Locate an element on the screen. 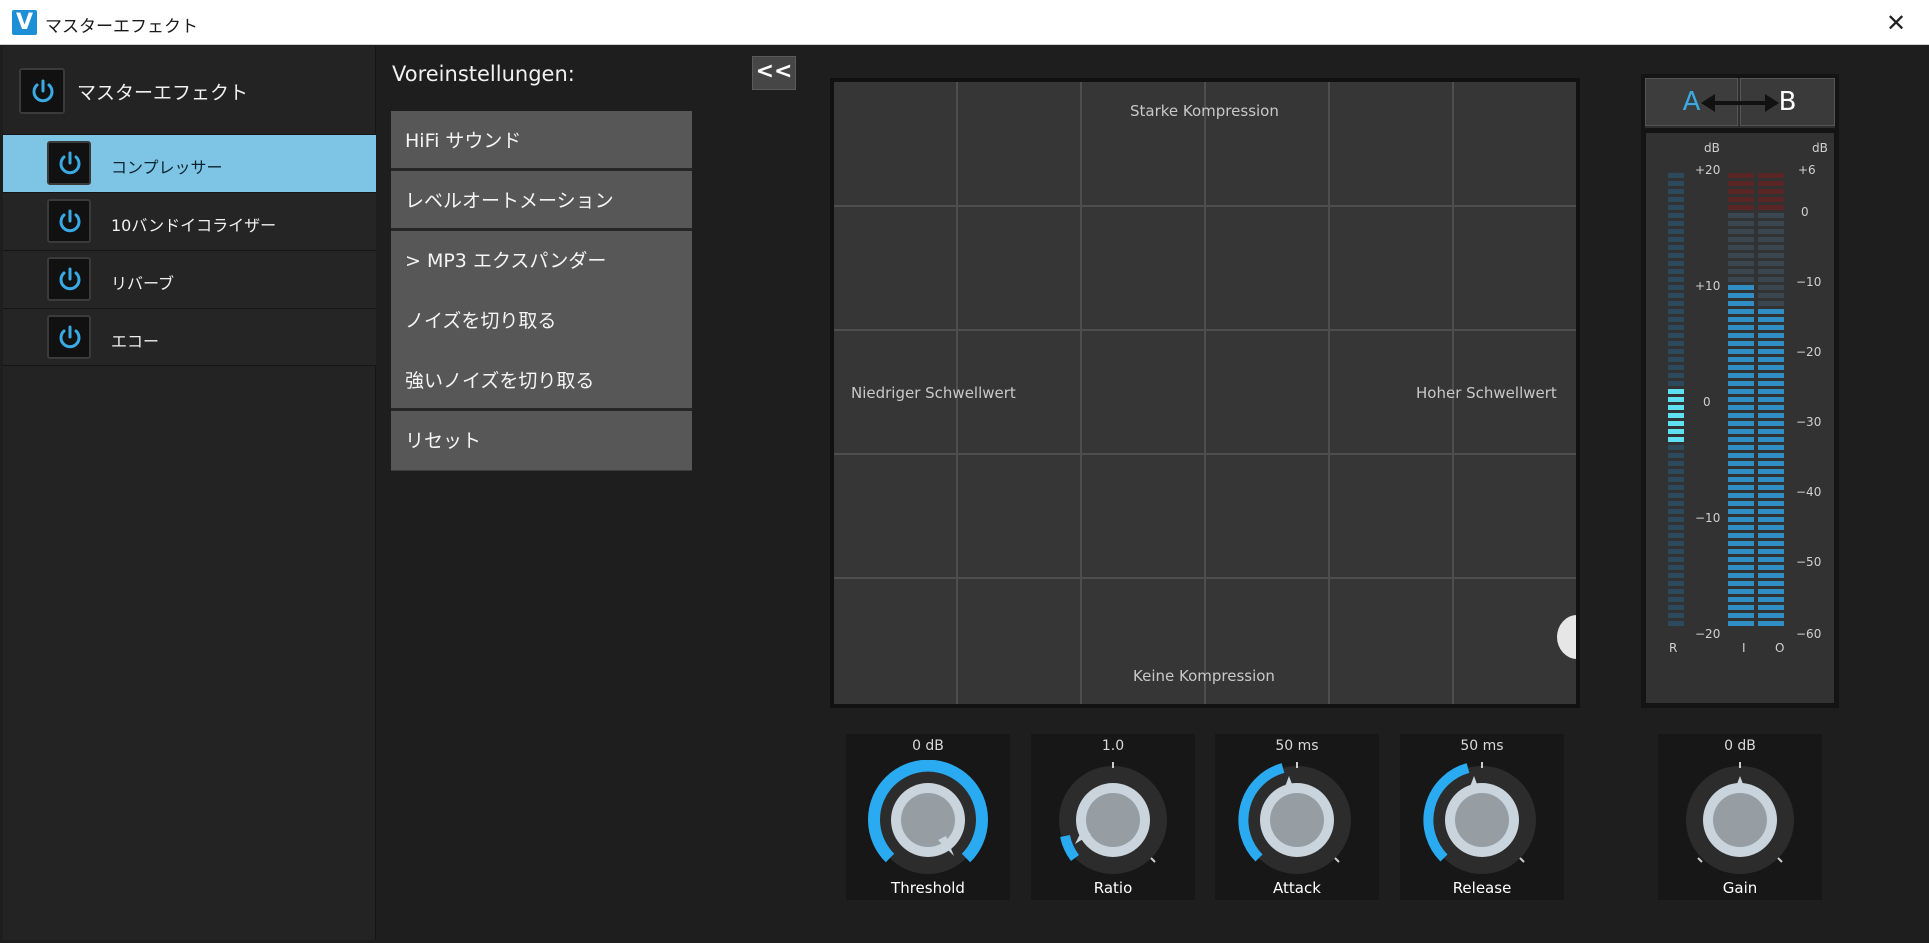 The height and width of the screenshot is (943, 1929). collapse-panel-button: << is located at coordinates (774, 73).